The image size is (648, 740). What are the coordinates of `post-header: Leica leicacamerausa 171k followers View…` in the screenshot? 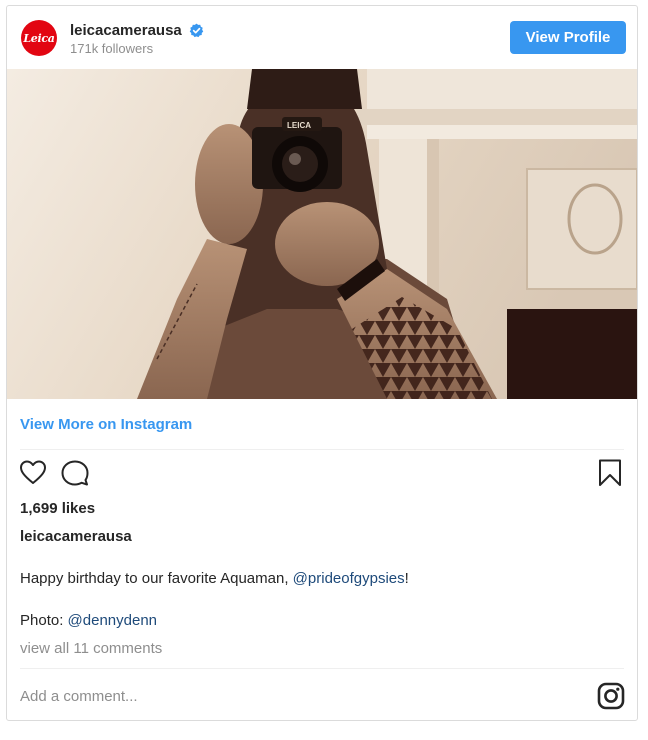 It's located at (322, 37).